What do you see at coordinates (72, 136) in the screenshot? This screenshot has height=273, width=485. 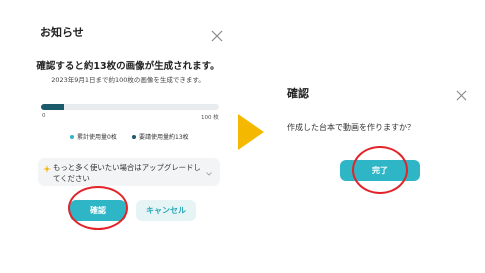 I see `legend-dot-used` at bounding box center [72, 136].